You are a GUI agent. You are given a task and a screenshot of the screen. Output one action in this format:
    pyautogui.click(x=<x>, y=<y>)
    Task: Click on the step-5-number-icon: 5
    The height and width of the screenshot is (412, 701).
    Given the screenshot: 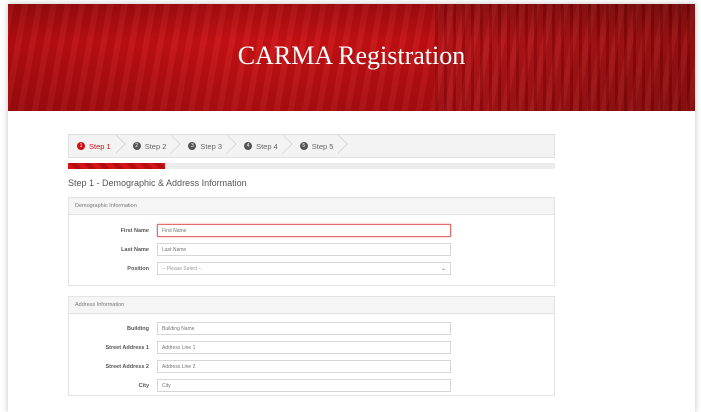 What is the action you would take?
    pyautogui.click(x=303, y=146)
    